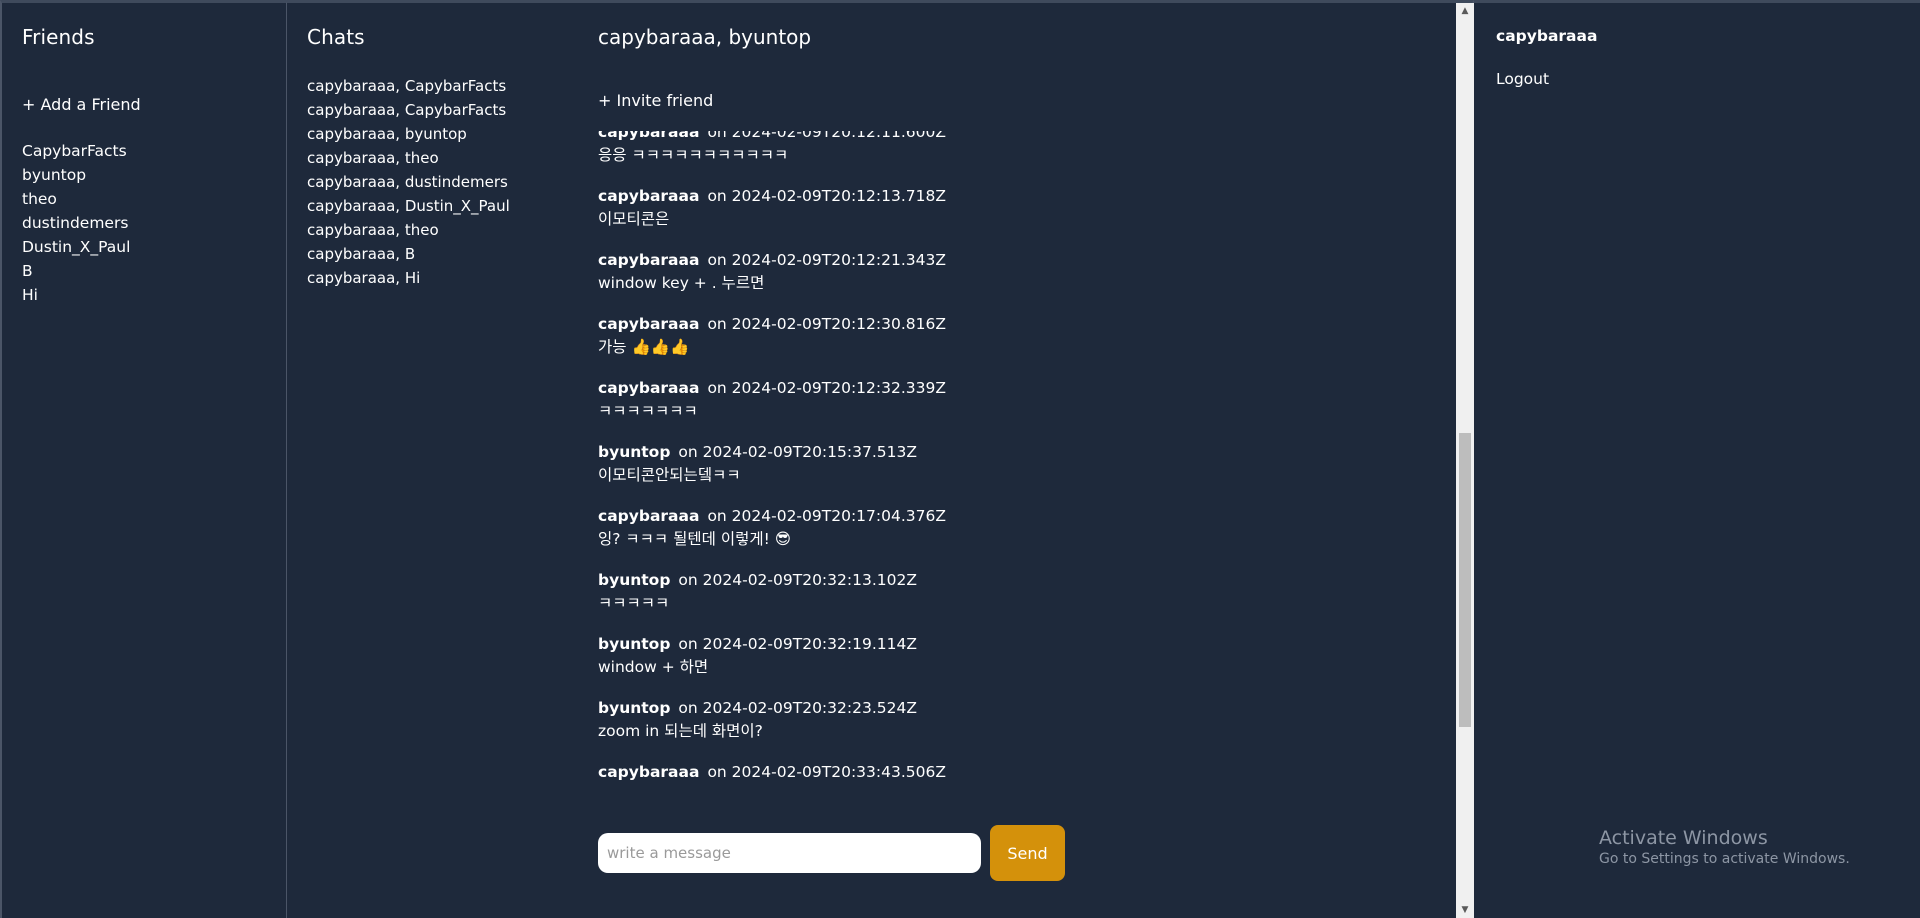  I want to click on chat-list-item: capybaraaa, dustindemers, so click(408, 182).